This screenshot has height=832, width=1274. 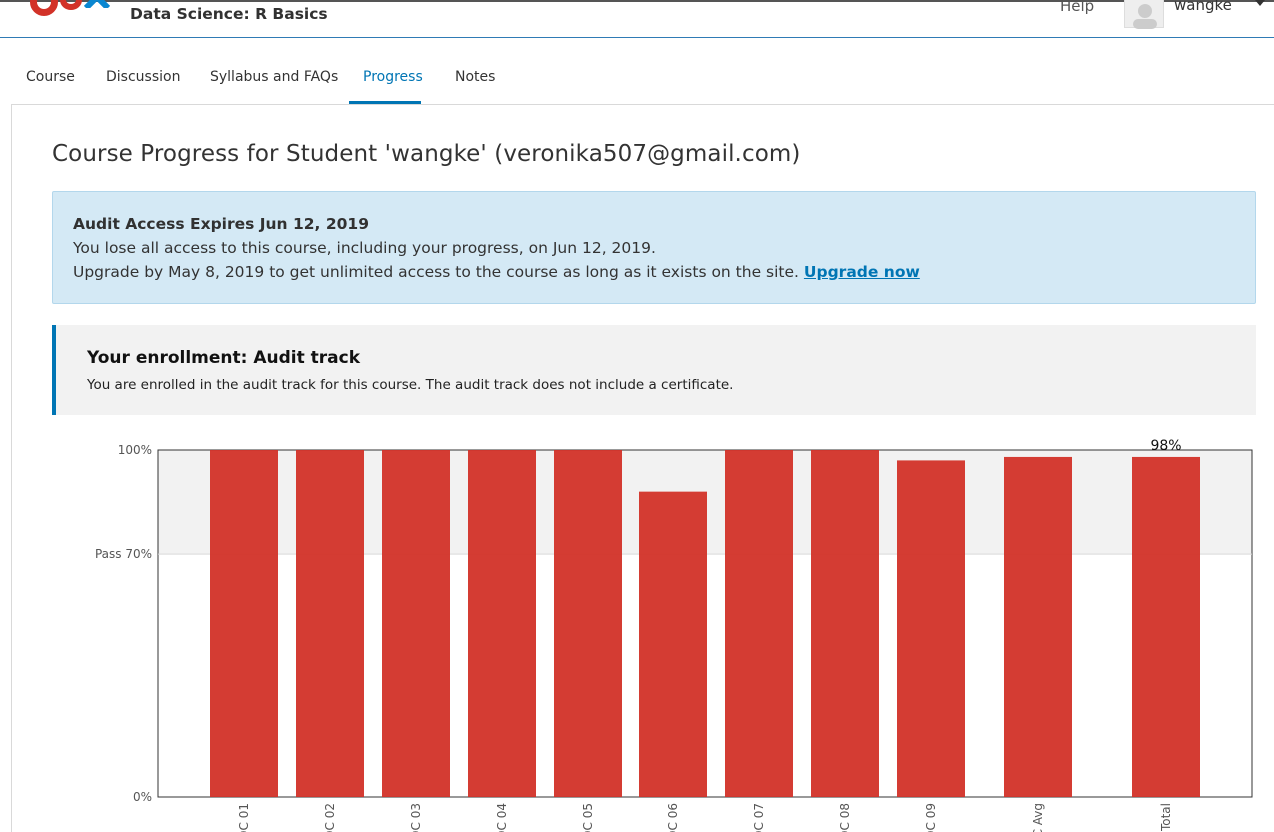 I want to click on tab-discussion: Discussion, so click(x=143, y=77).